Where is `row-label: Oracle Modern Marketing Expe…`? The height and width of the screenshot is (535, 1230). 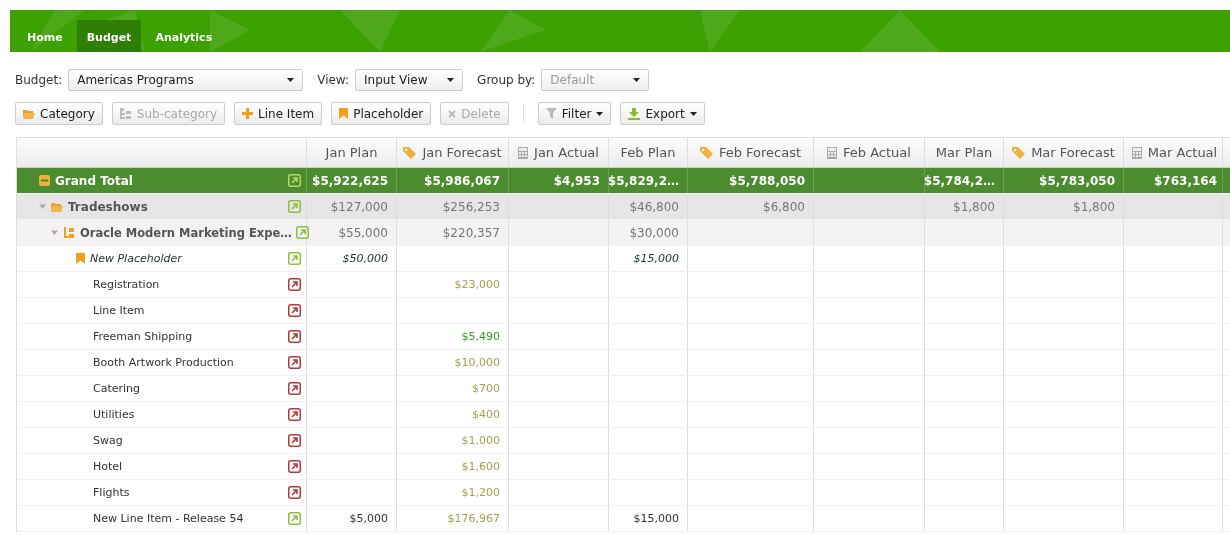
row-label: Oracle Modern Marketing Expe… is located at coordinates (186, 232).